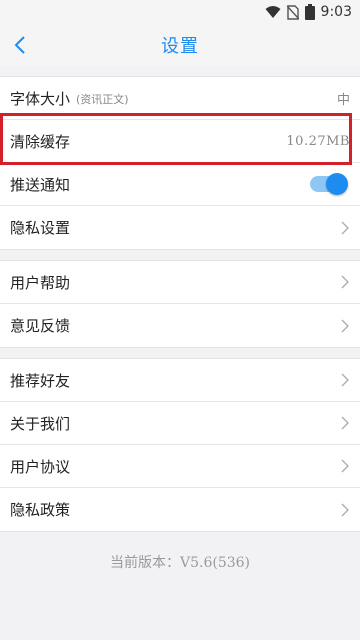 This screenshot has height=640, width=360. What do you see at coordinates (40, 380) in the screenshot?
I see `recommend-friends-label: 推荐好友` at bounding box center [40, 380].